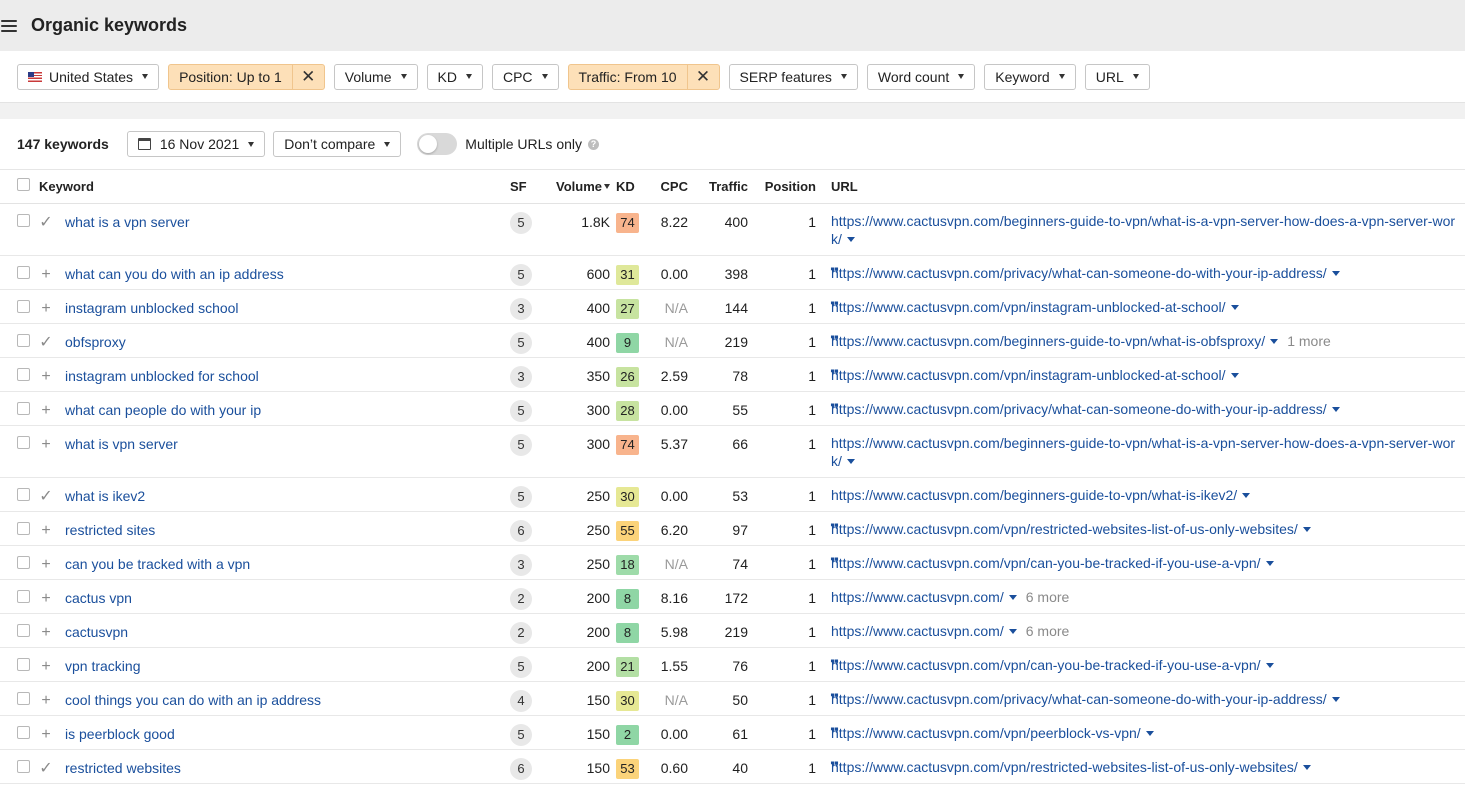 This screenshot has height=787, width=1465. I want to click on select-all-checkbox, so click(23, 185).